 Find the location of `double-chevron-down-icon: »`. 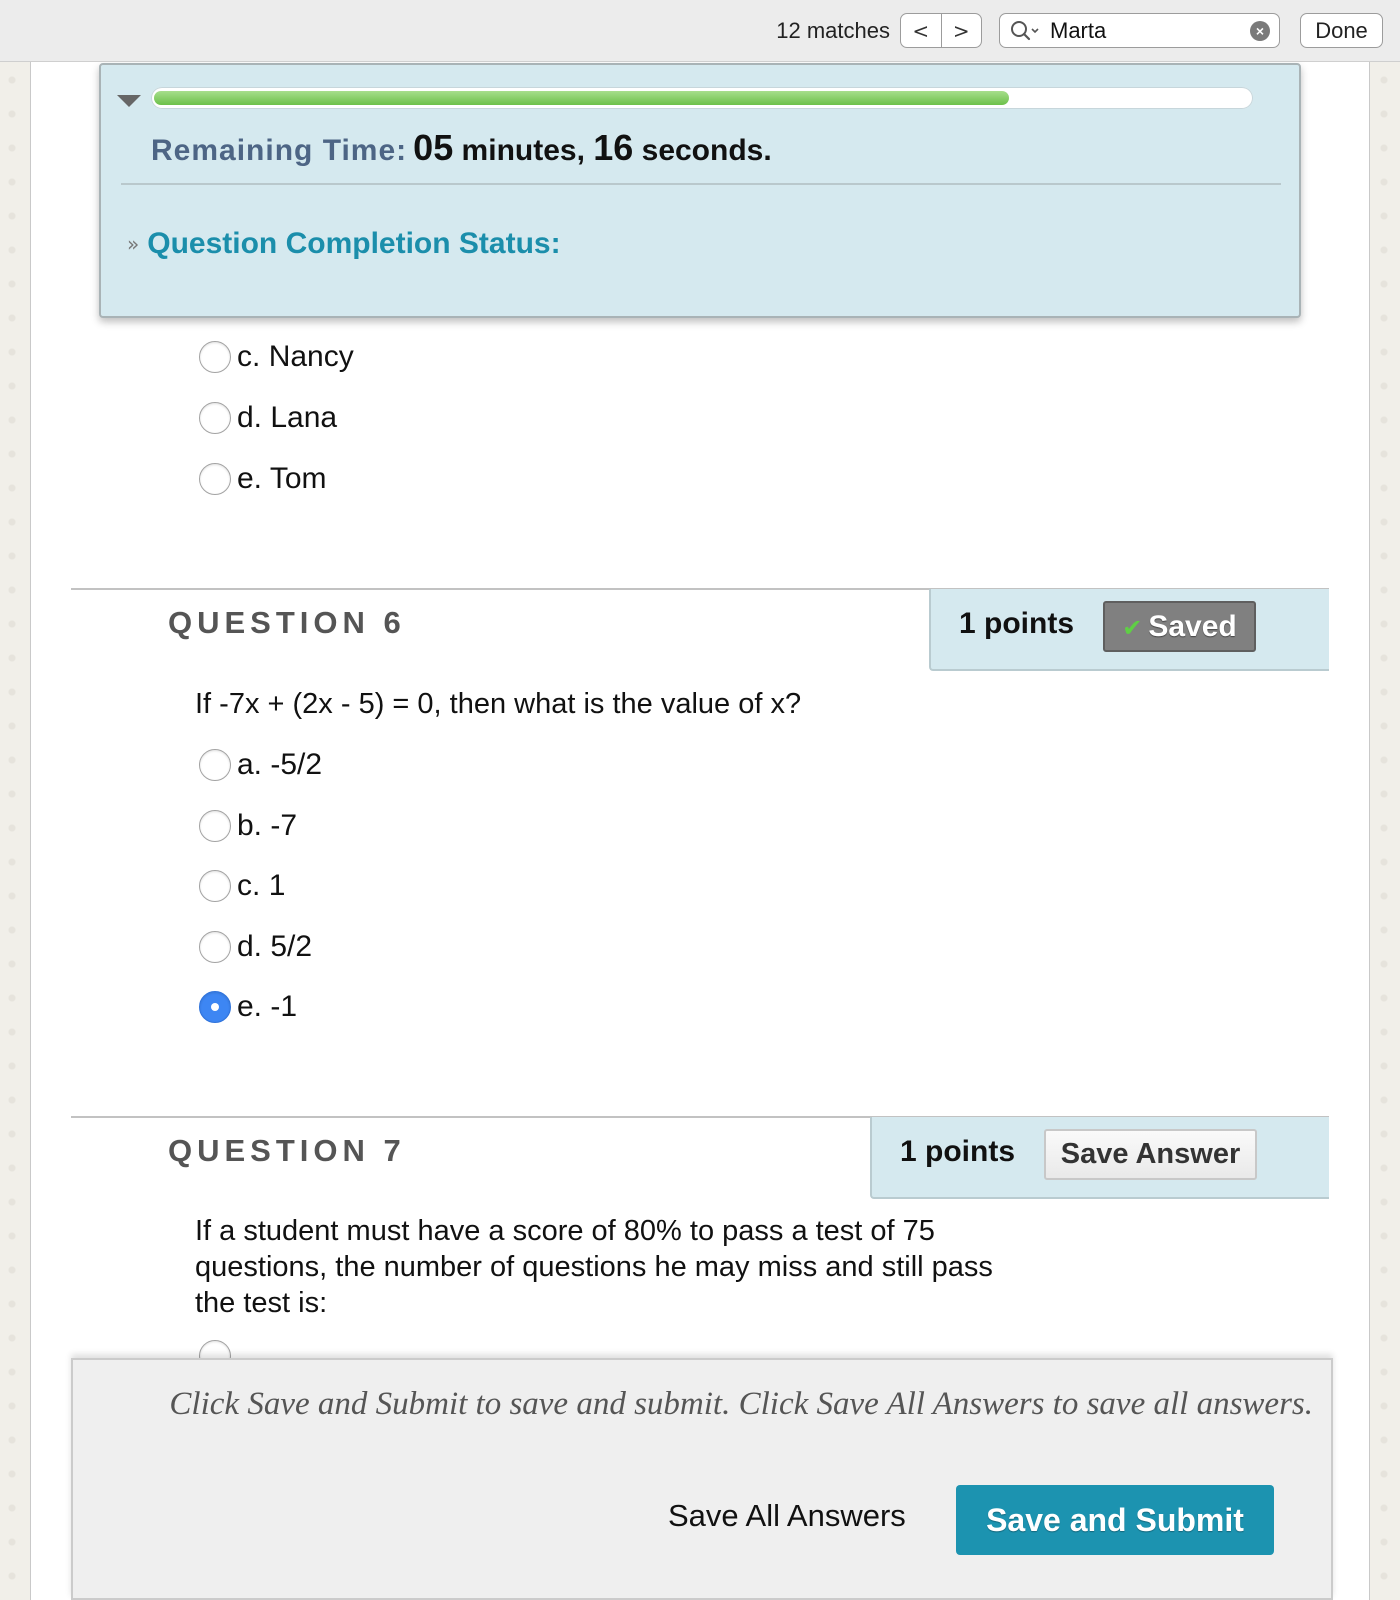

double-chevron-down-icon: » is located at coordinates (133, 244).